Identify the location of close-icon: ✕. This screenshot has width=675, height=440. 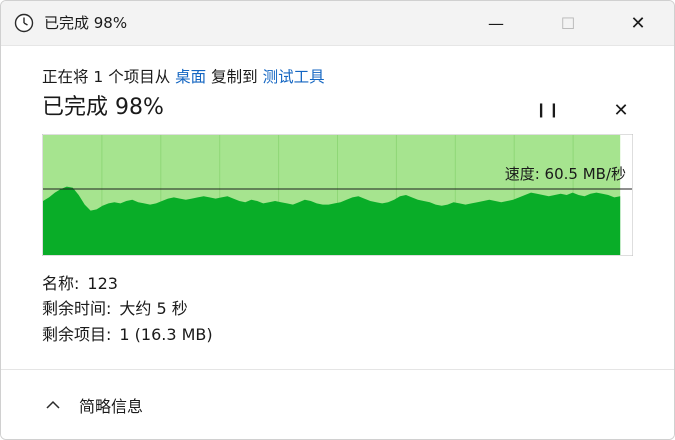
(638, 23).